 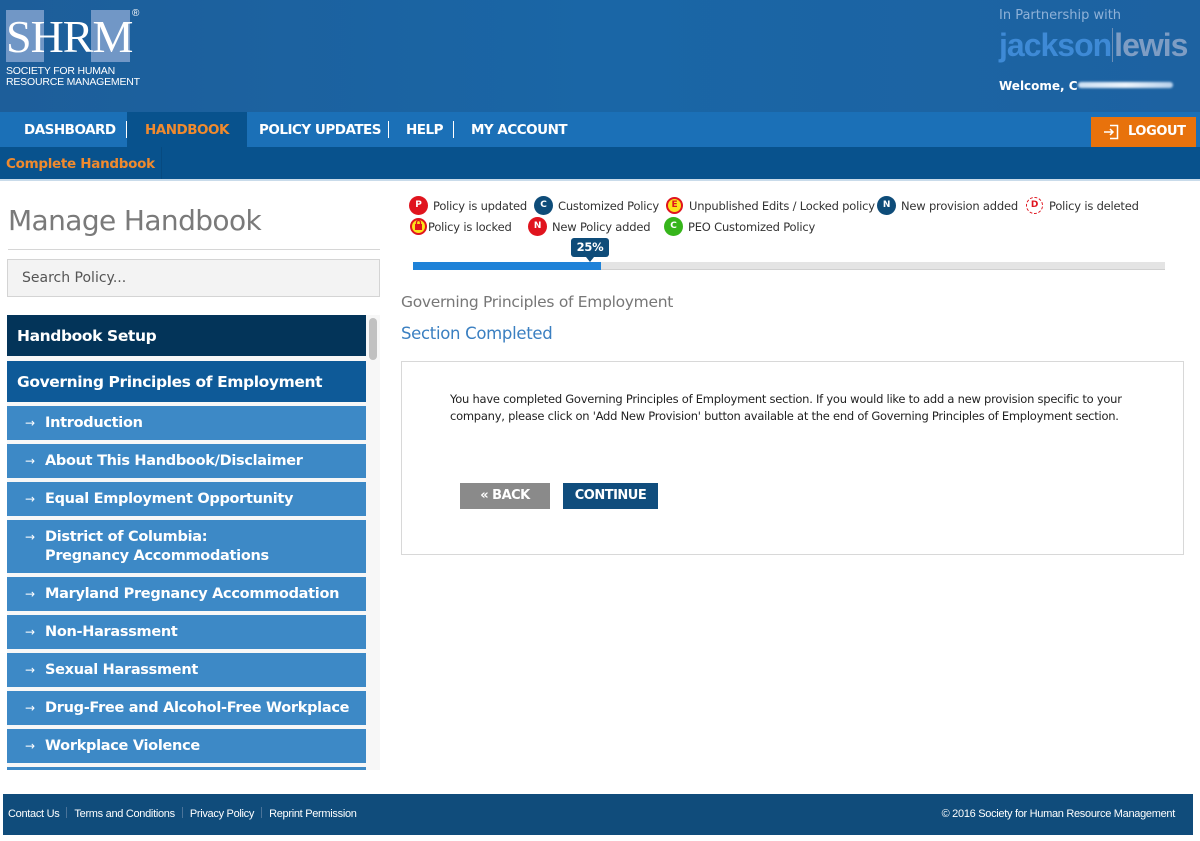 What do you see at coordinates (1125, 85) in the screenshot?
I see `redacted-username` at bounding box center [1125, 85].